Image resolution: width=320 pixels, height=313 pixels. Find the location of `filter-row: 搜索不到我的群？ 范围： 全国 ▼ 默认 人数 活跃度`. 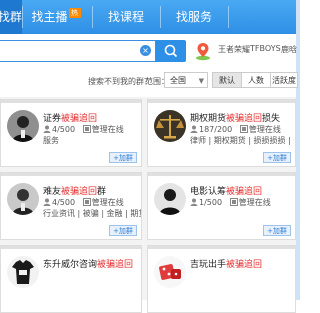

filter-row: 搜索不到我的群？ 范围： 全国 ▼ 默认 人数 活跃度 is located at coordinates (149, 82).